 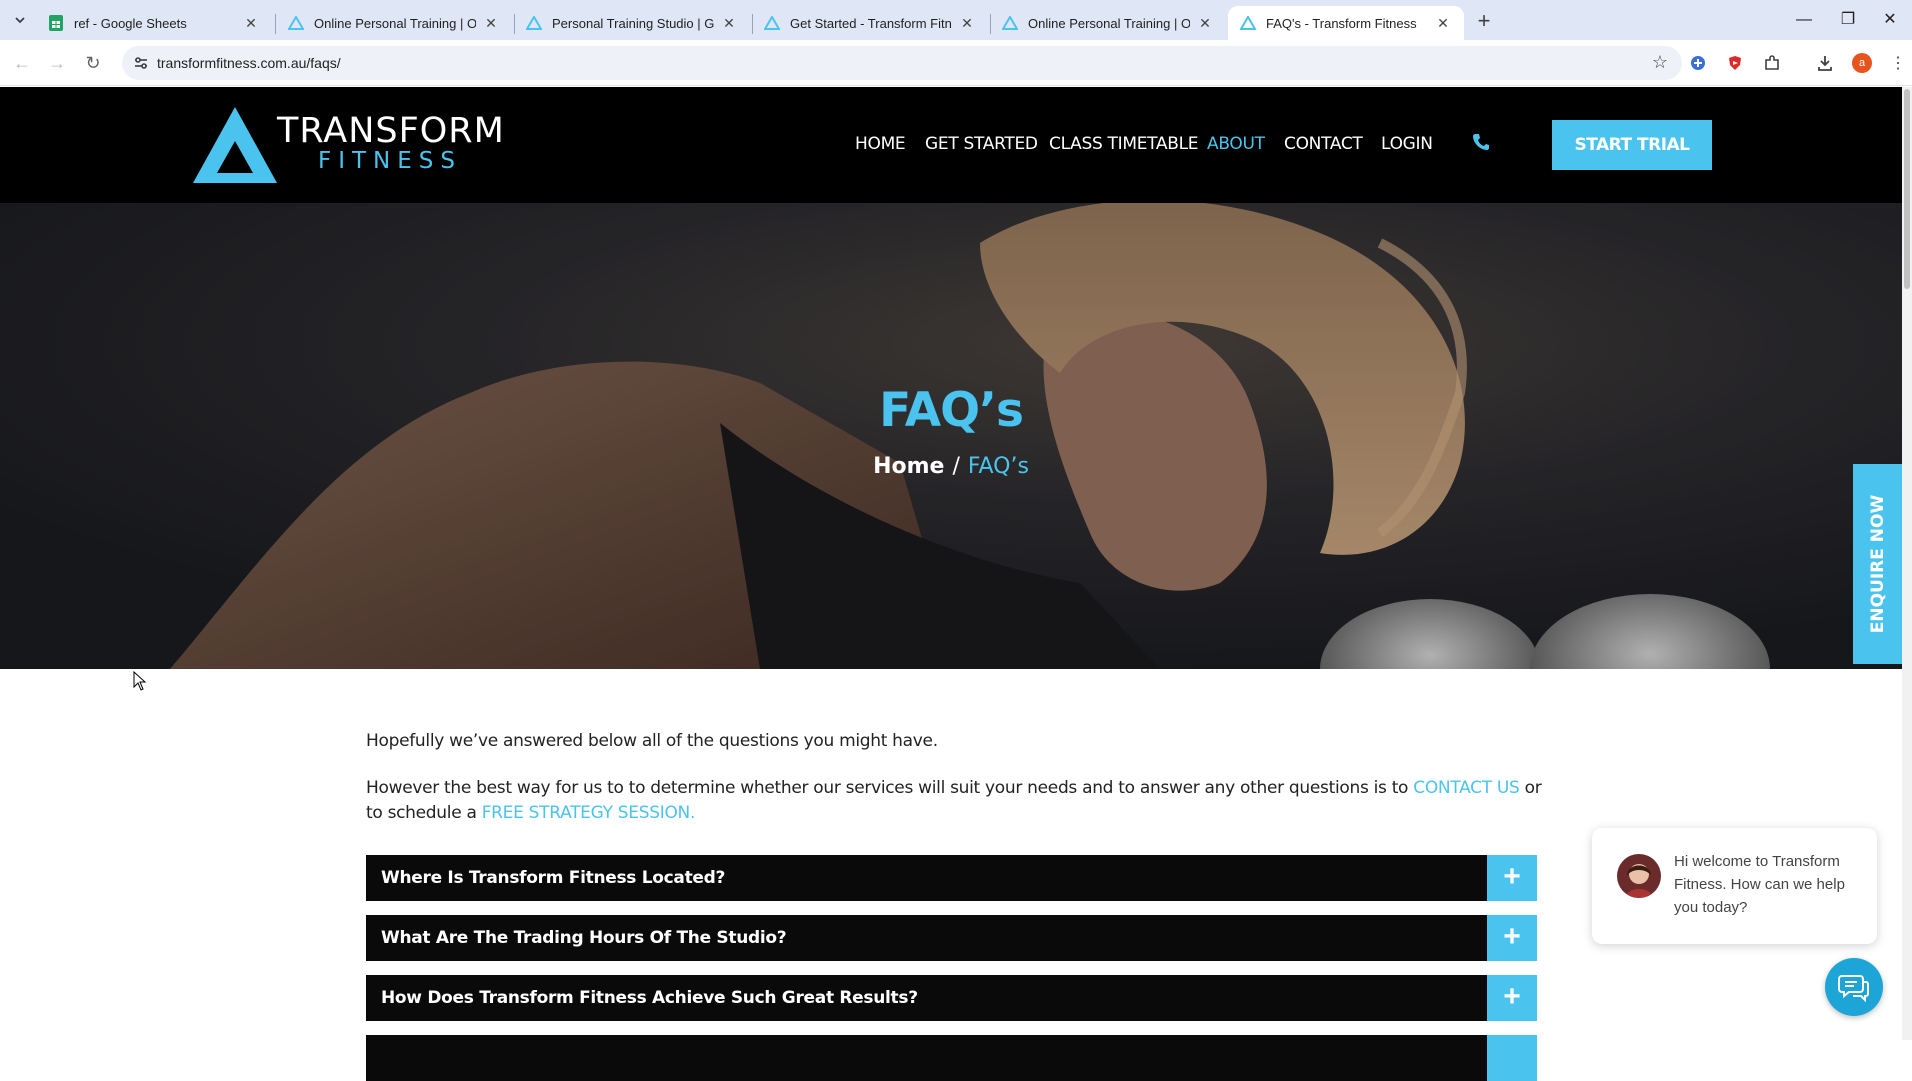 What do you see at coordinates (1698, 63) in the screenshot?
I see `extension-icon` at bounding box center [1698, 63].